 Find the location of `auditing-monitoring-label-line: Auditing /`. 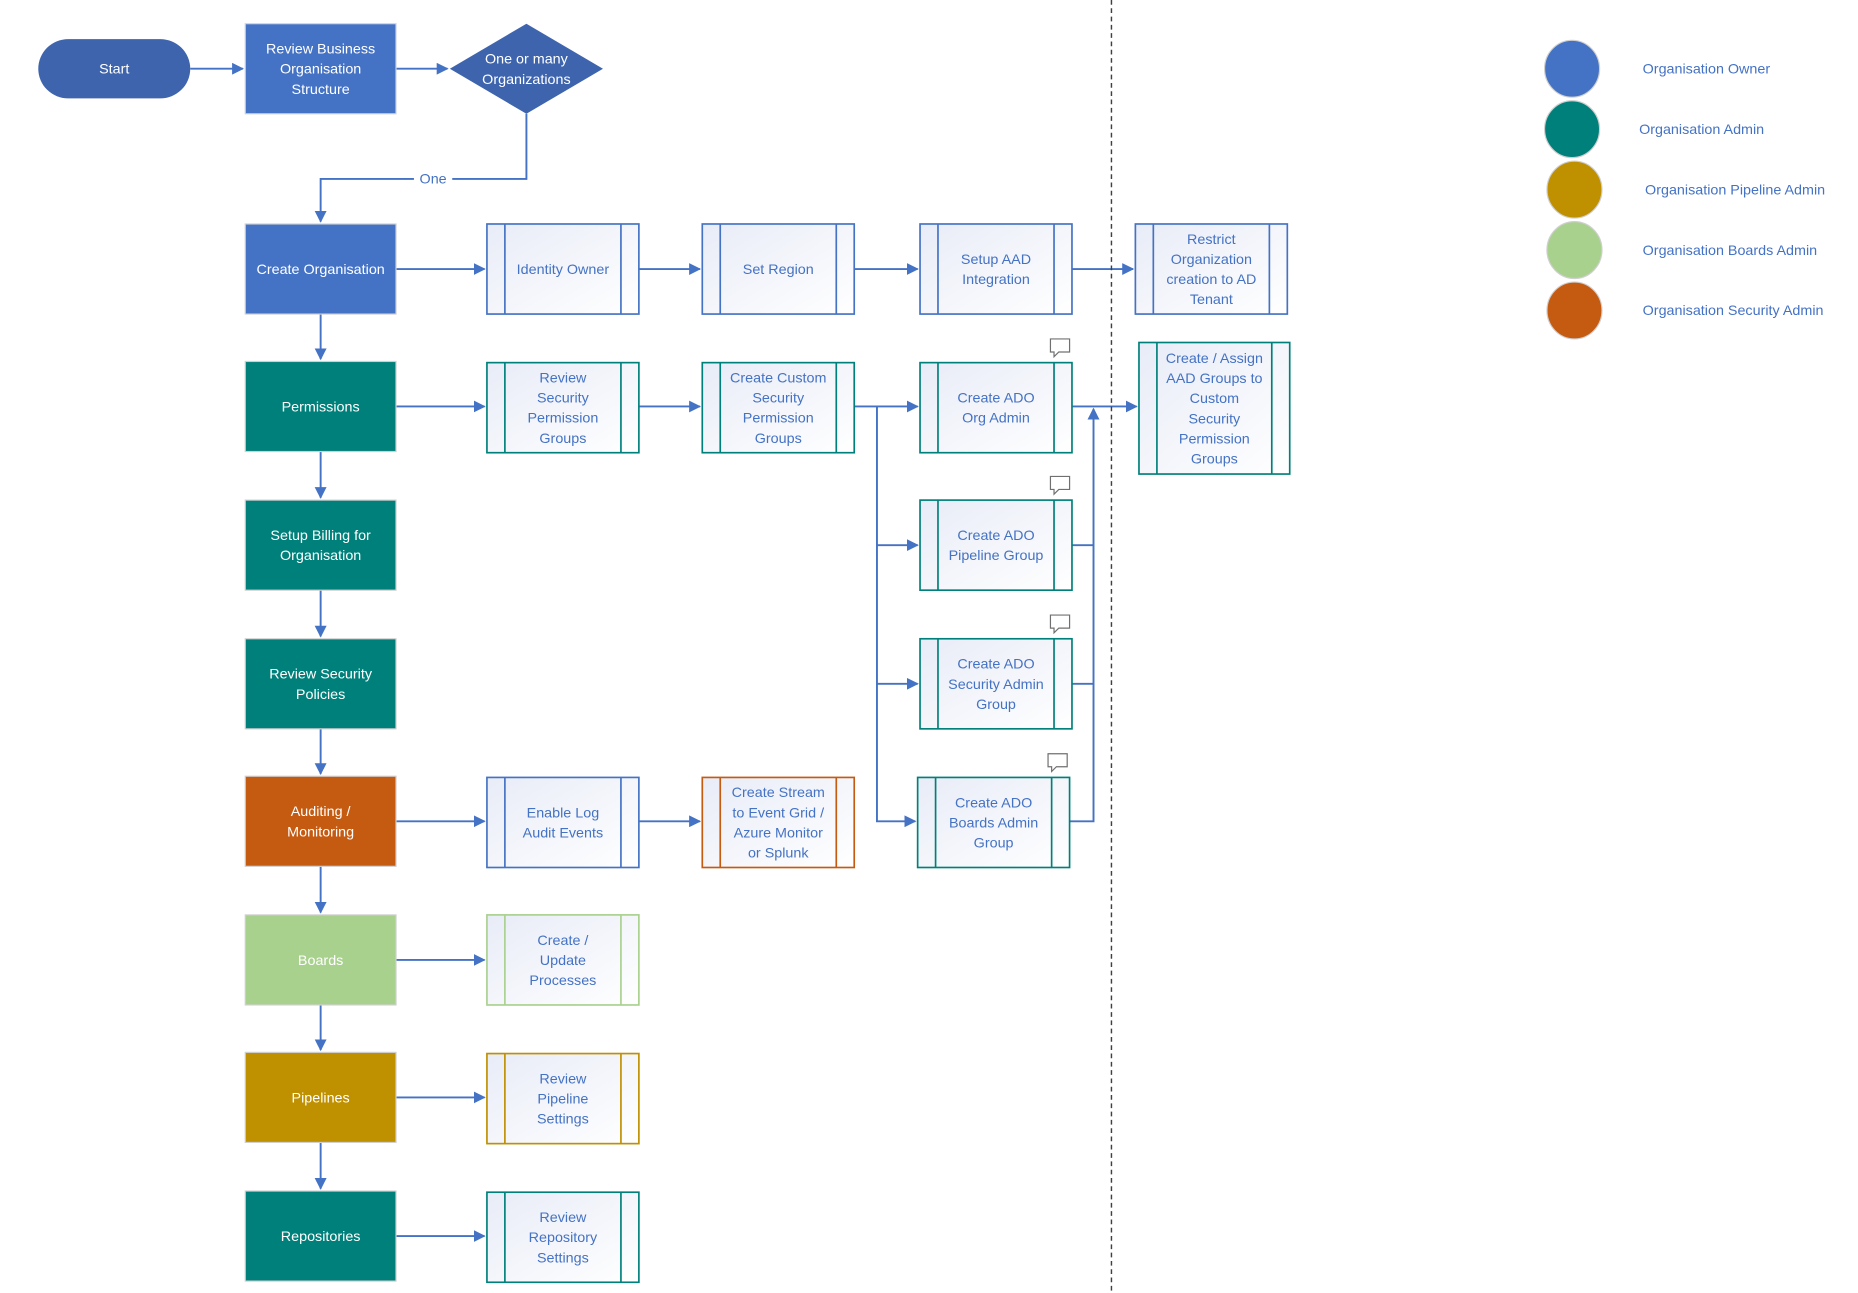

auditing-monitoring-label-line: Auditing / is located at coordinates (321, 812).